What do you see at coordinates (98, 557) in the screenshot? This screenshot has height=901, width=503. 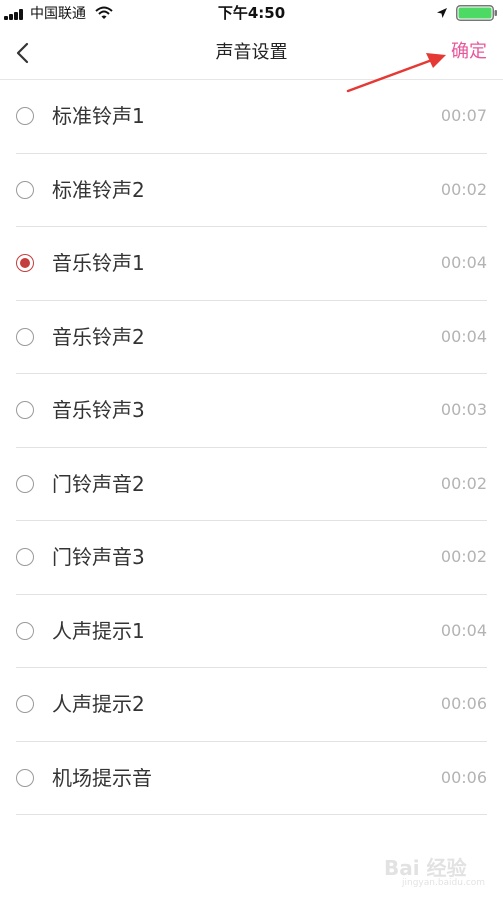 I see `ringtone-name: 门铃声音3` at bounding box center [98, 557].